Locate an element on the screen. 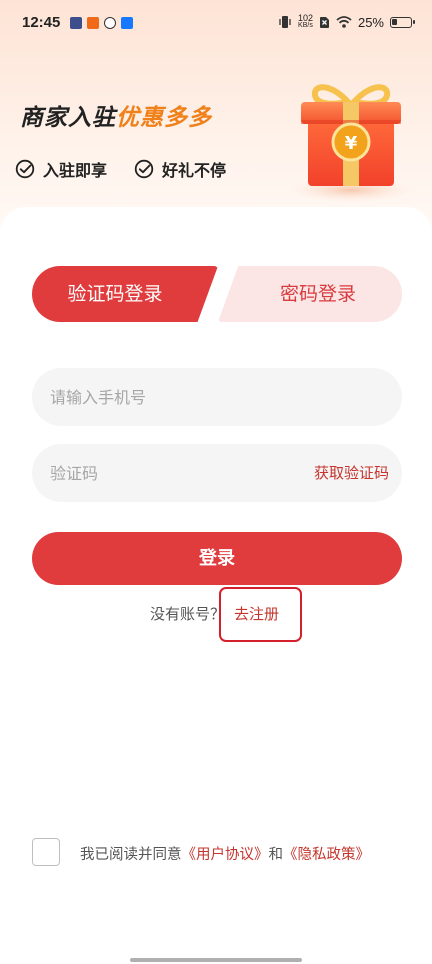 The height and width of the screenshot is (964, 432). banner-title-highlight: 优惠多多 is located at coordinates (164, 118).